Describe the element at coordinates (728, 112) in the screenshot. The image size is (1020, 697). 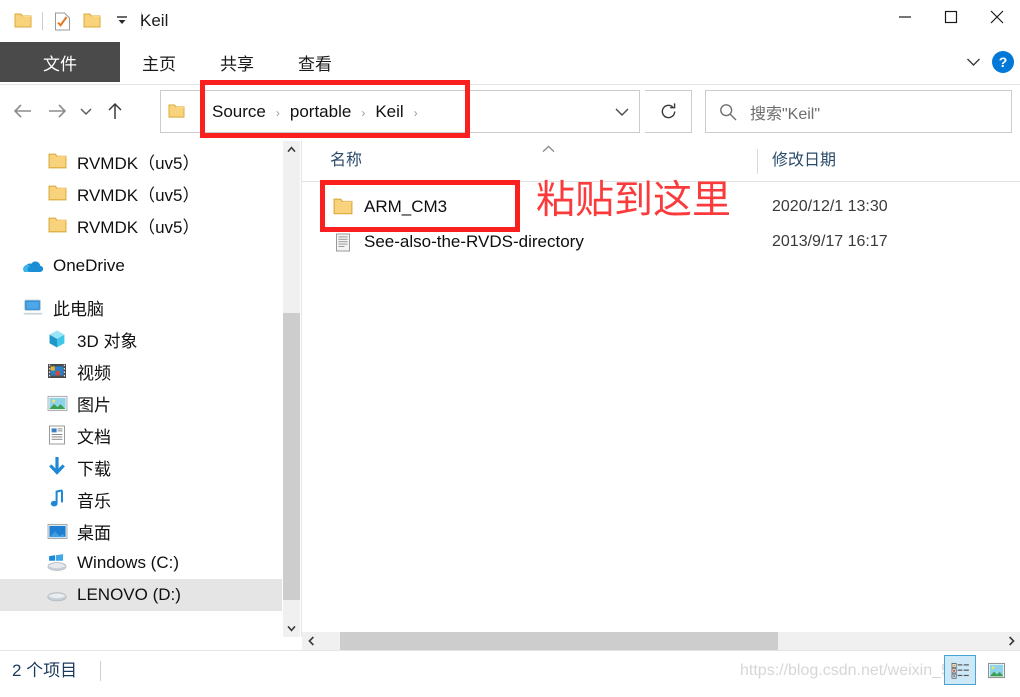
I see `search-icon` at that location.